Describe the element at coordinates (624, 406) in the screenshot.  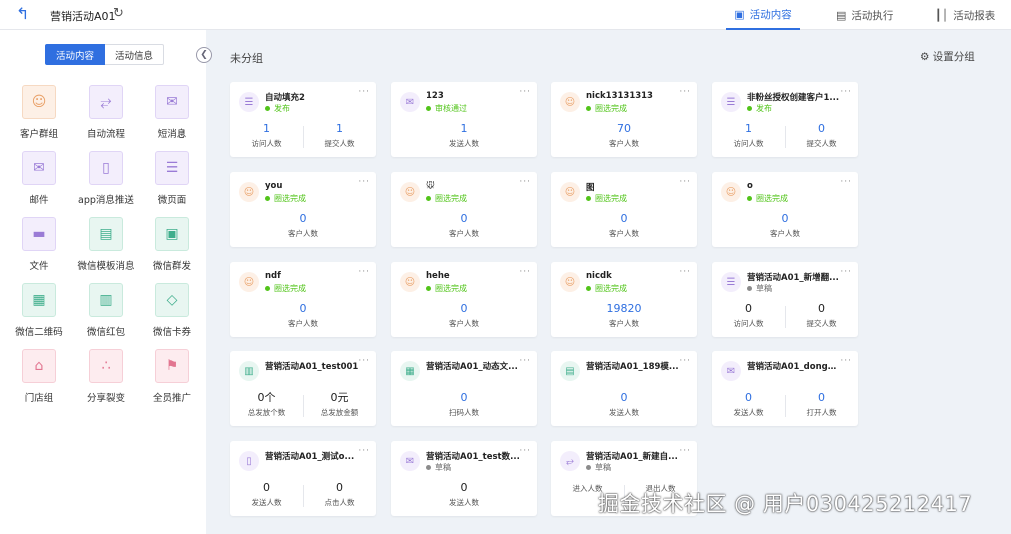
I see `card-stats: 0 发送人数` at that location.